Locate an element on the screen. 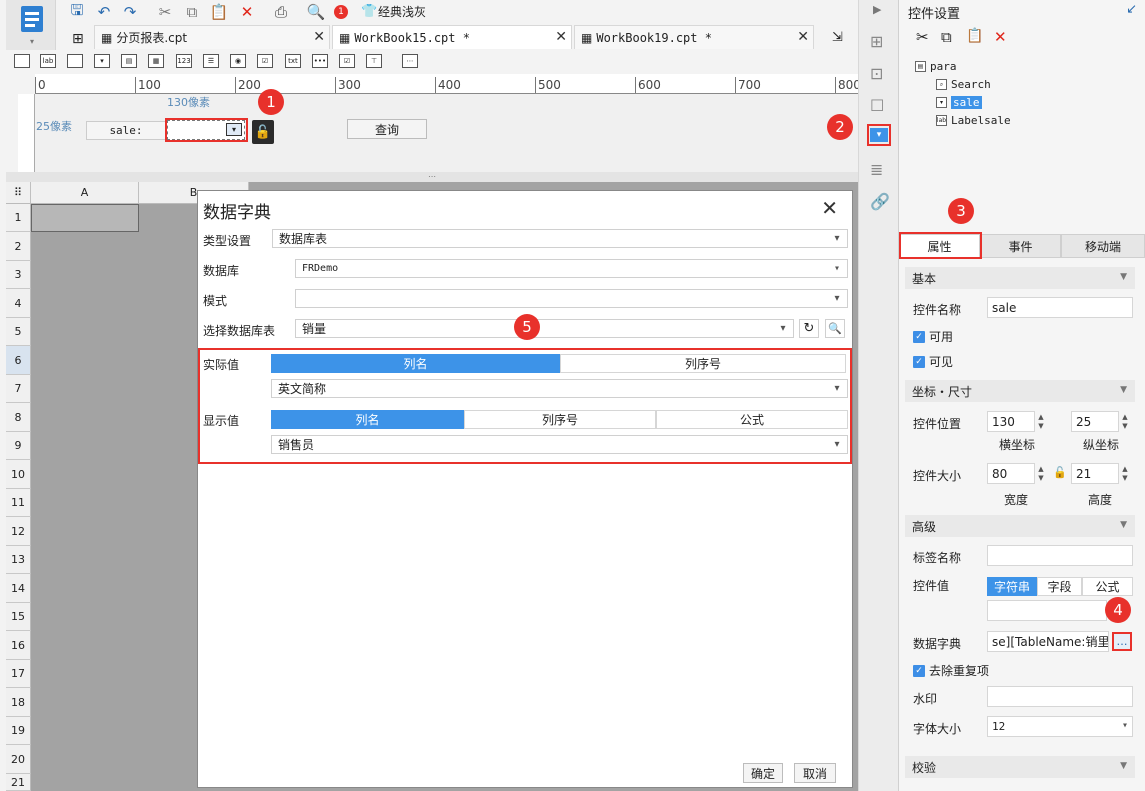  label-widget-icon: lab is located at coordinates (48, 61).